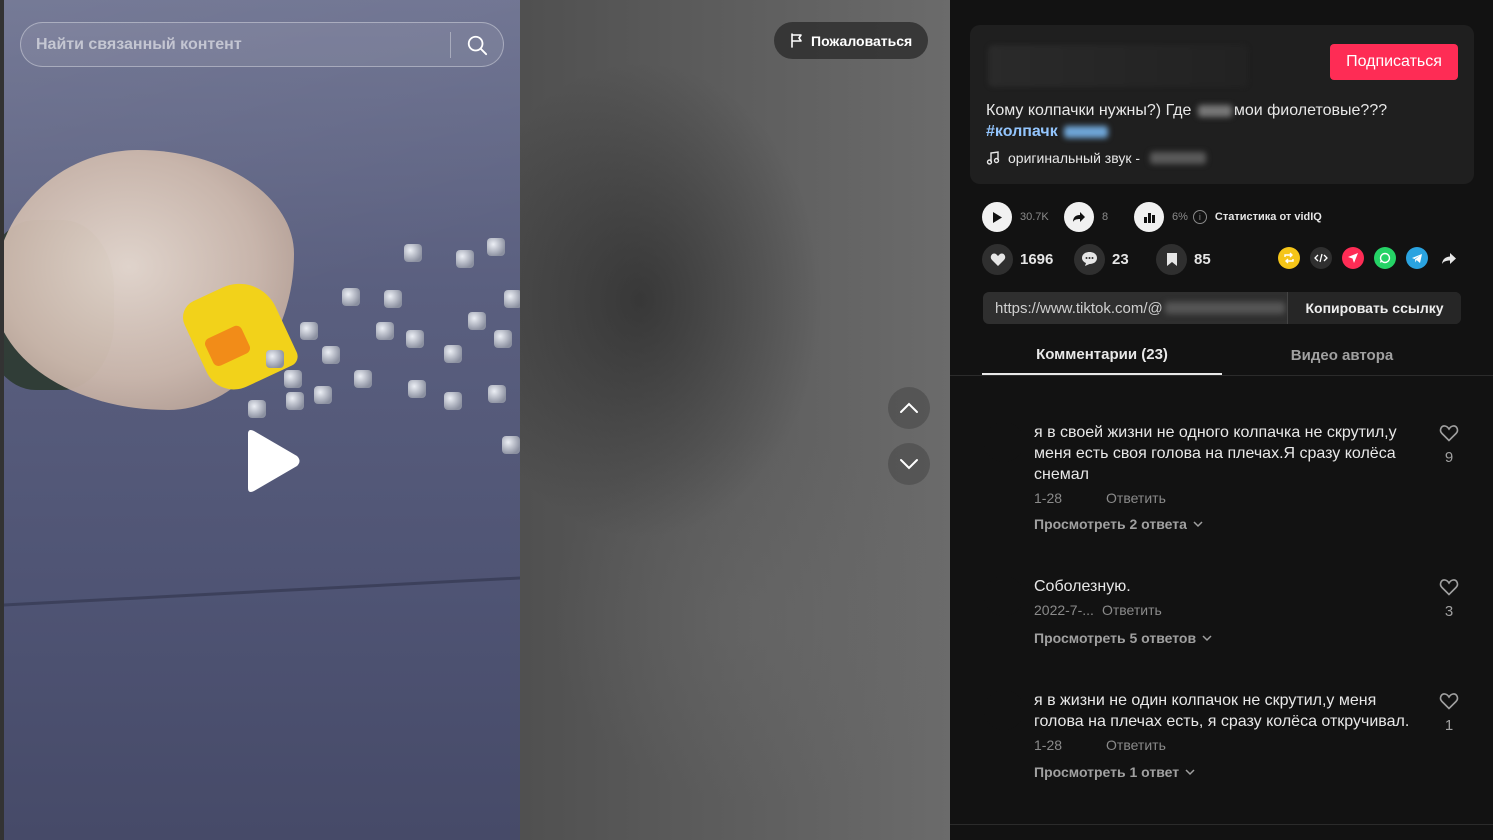 This screenshot has width=1493, height=840. I want to click on view-replies-label: Просмотреть 1 ответ, so click(1107, 772).